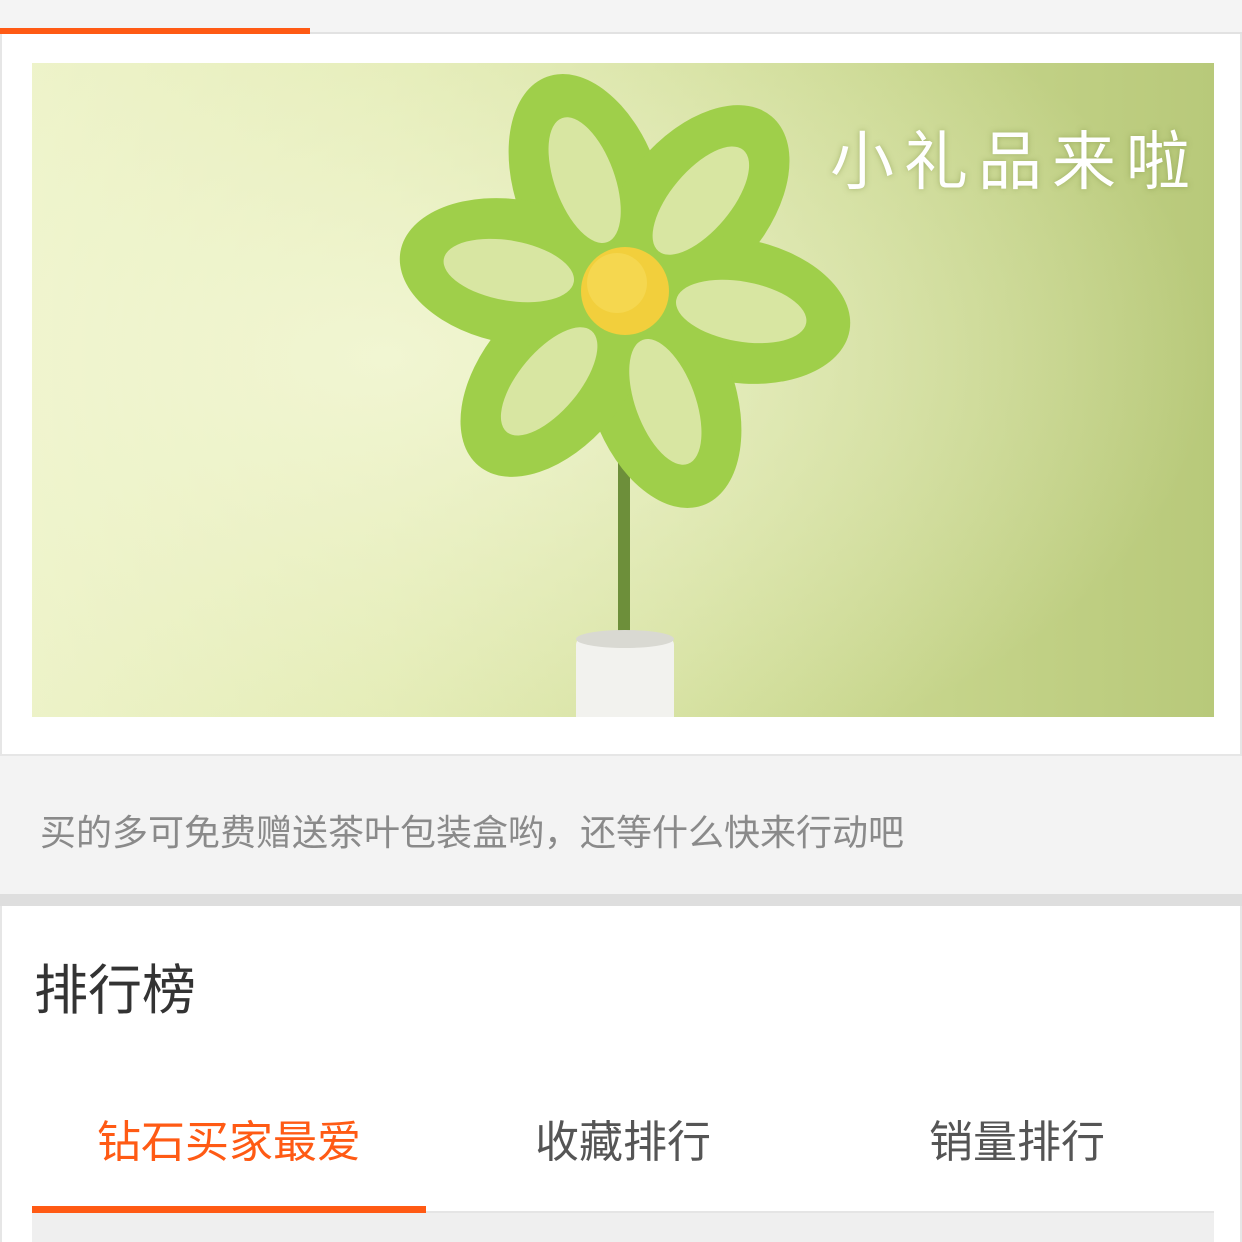 The width and height of the screenshot is (1242, 1242). Describe the element at coordinates (1017, 1138) in the screenshot. I see `tab-sales-ranking: 销量排行` at that location.